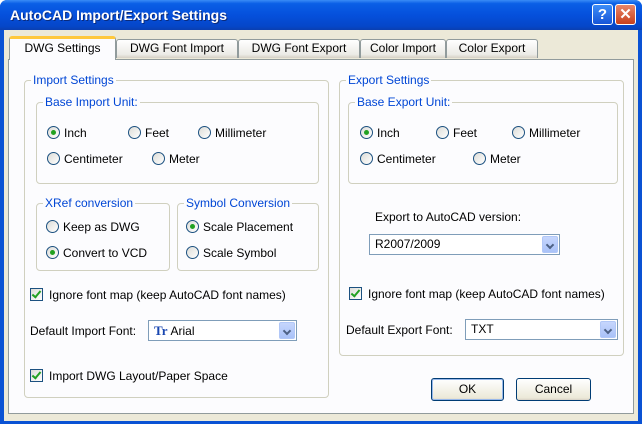 This screenshot has width=642, height=424. What do you see at coordinates (541, 329) in the screenshot?
I see `default-export-font-select: TXT` at bounding box center [541, 329].